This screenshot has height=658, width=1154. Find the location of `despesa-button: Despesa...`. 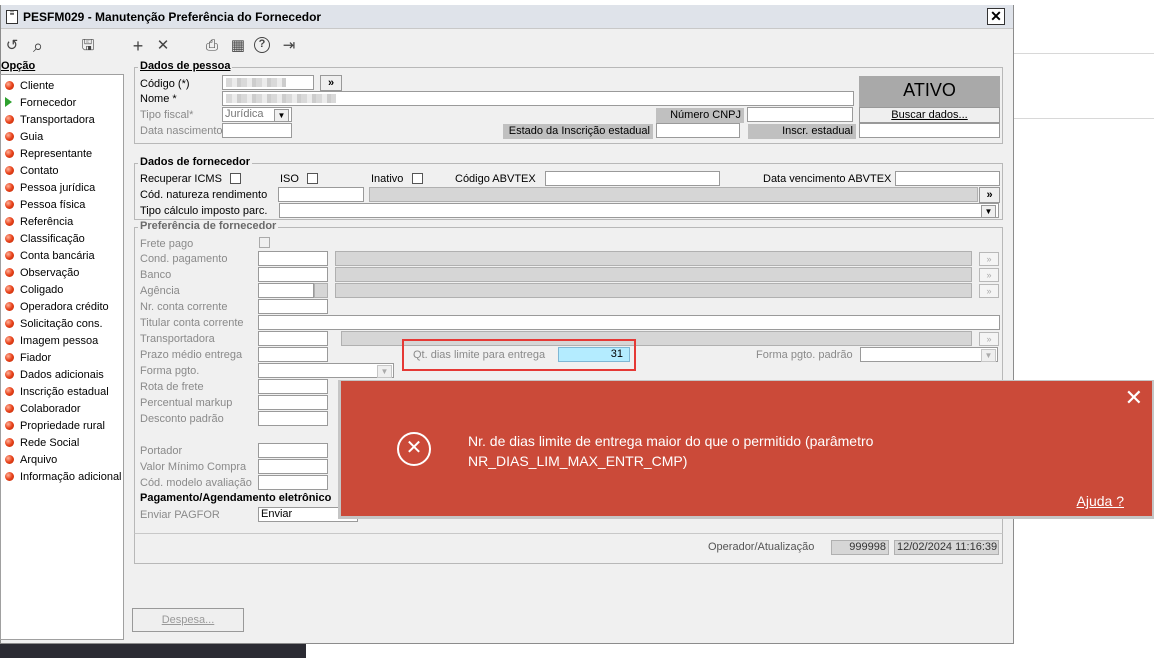

despesa-button: Despesa... is located at coordinates (188, 620).